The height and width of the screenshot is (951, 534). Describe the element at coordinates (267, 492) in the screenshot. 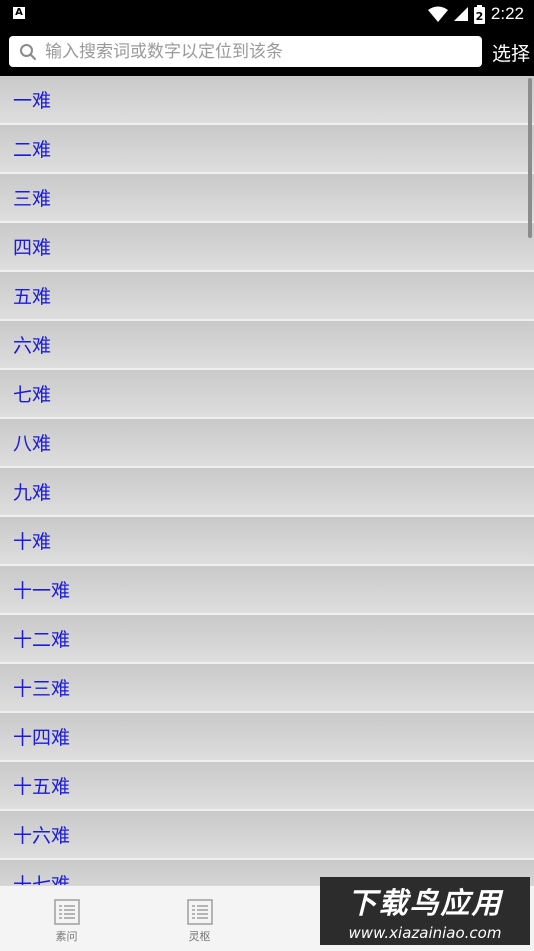

I see `list-item: 九难` at that location.